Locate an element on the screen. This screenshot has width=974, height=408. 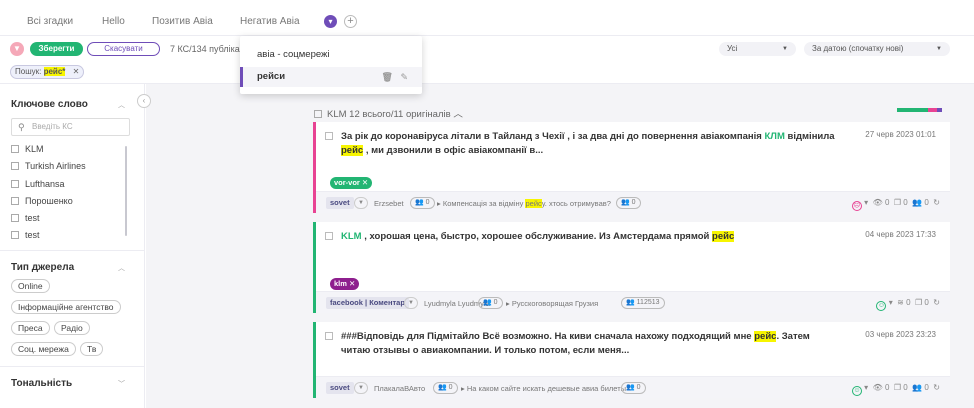
dropdown-item-label: рейси is located at coordinates (271, 76).